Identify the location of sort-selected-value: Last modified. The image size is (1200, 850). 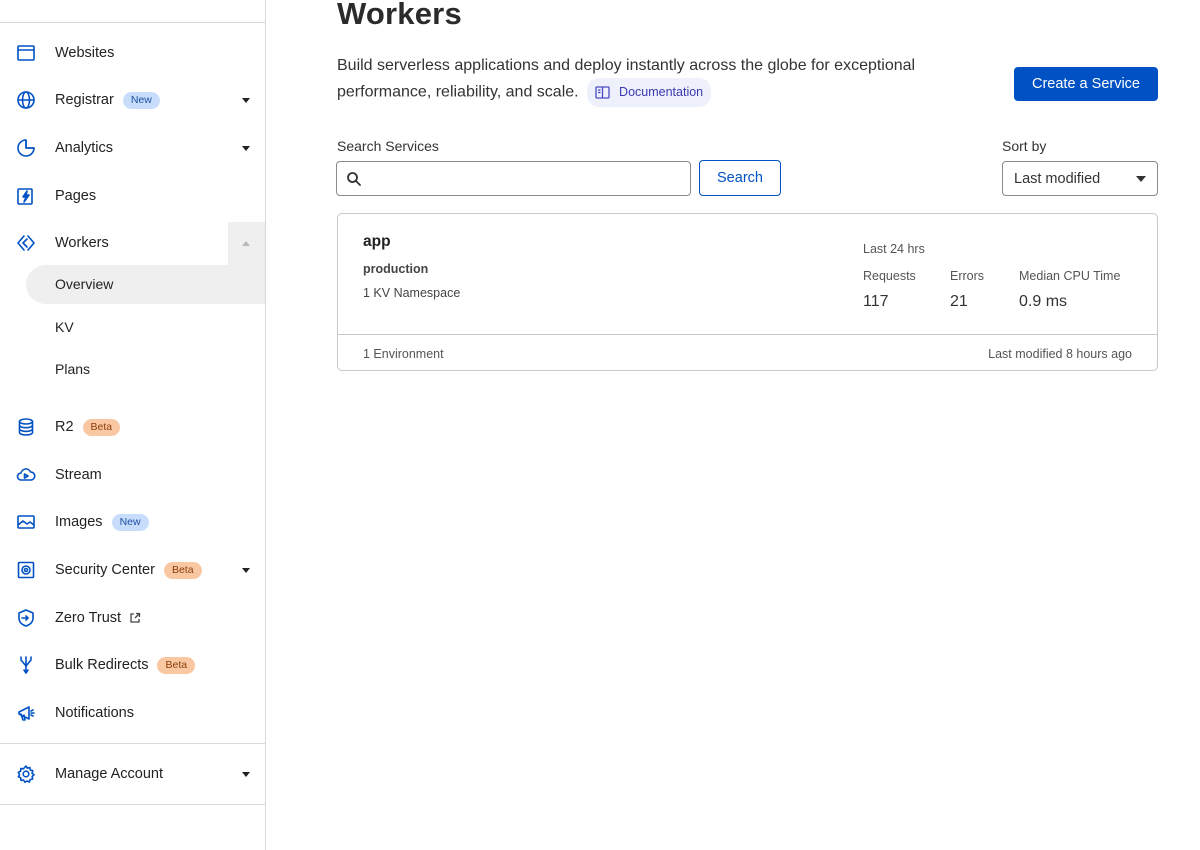
(1057, 179).